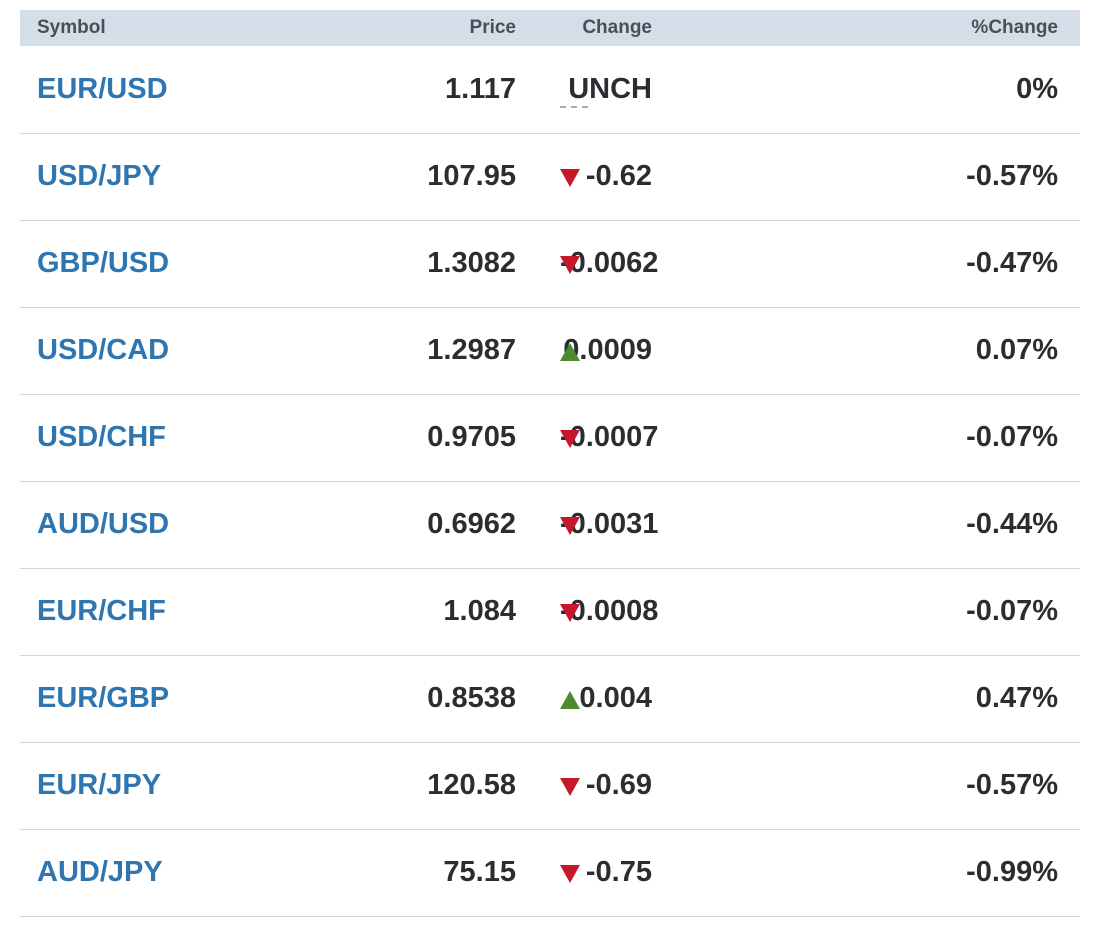 This screenshot has height=946, width=1094. Describe the element at coordinates (550, 872) in the screenshot. I see `table-row: AUD/JPY 75.15 -0.75 -0.99%` at that location.